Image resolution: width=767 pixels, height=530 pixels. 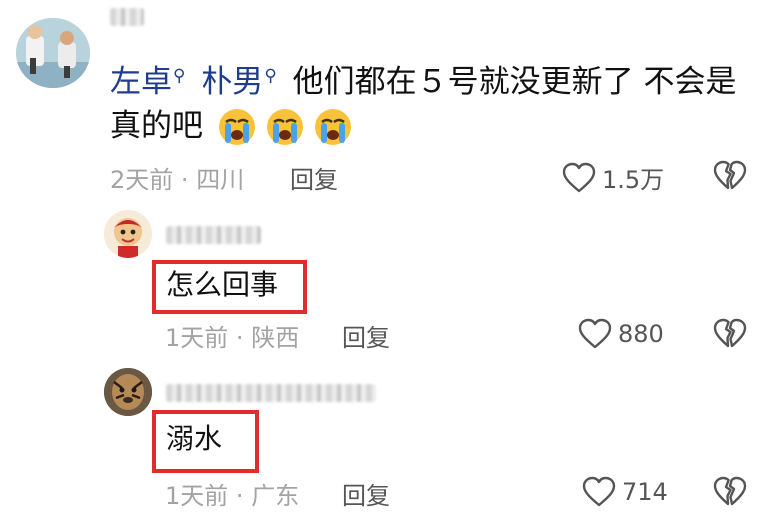 I want to click on comment-time: 2天前, so click(x=142, y=180).